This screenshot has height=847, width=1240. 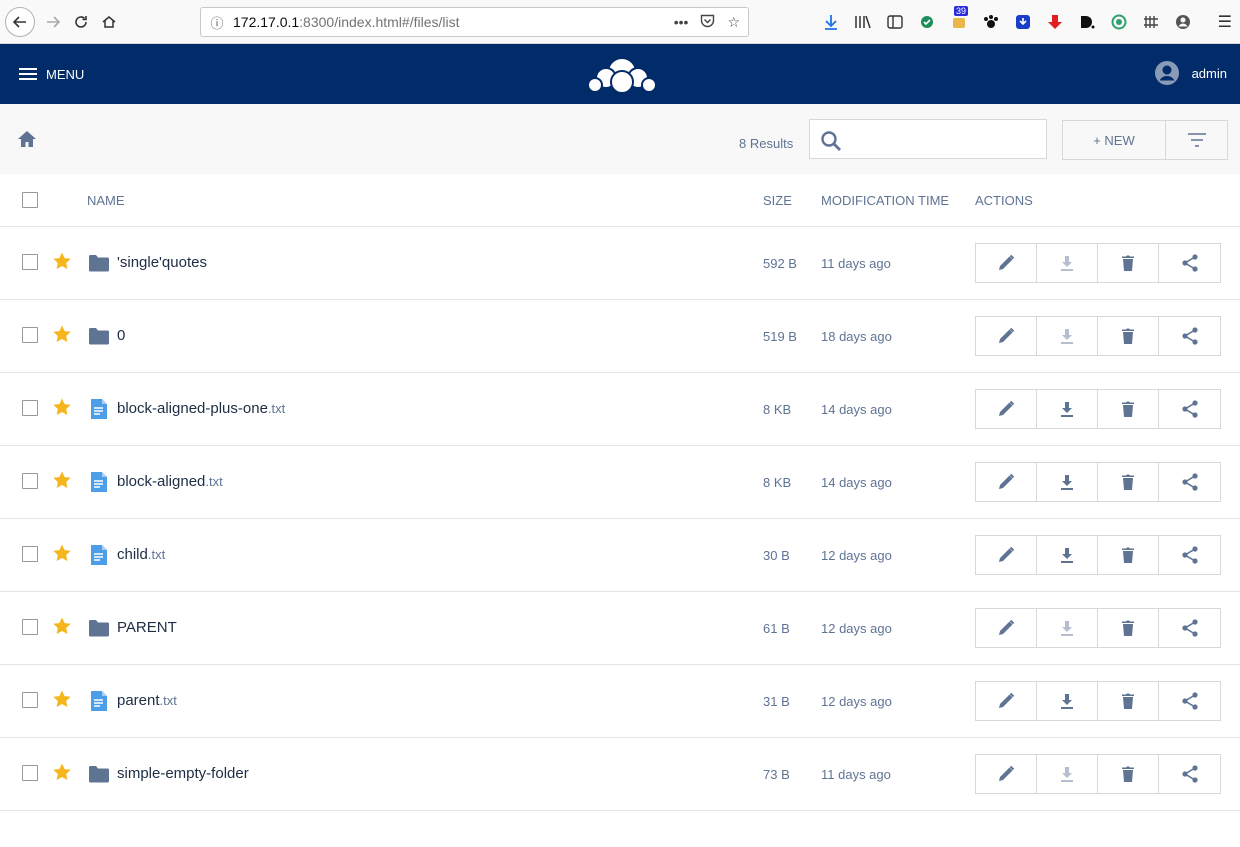 What do you see at coordinates (1086, 22) in the screenshot?
I see `extension-d-icon` at bounding box center [1086, 22].